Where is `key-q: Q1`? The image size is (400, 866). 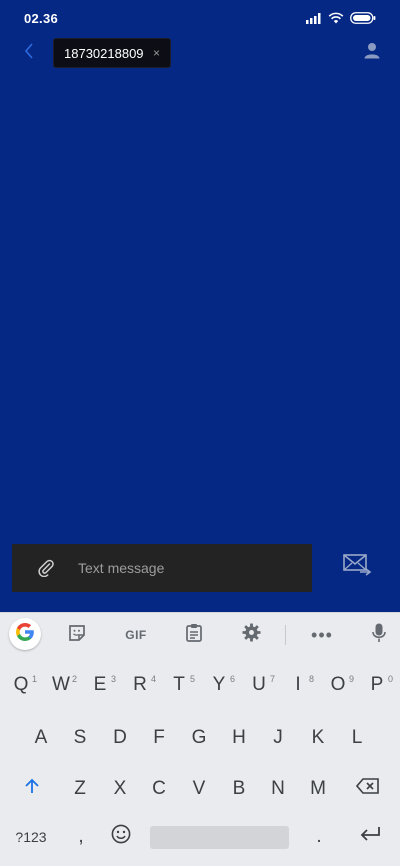
key-q: Q1 is located at coordinates (21, 685).